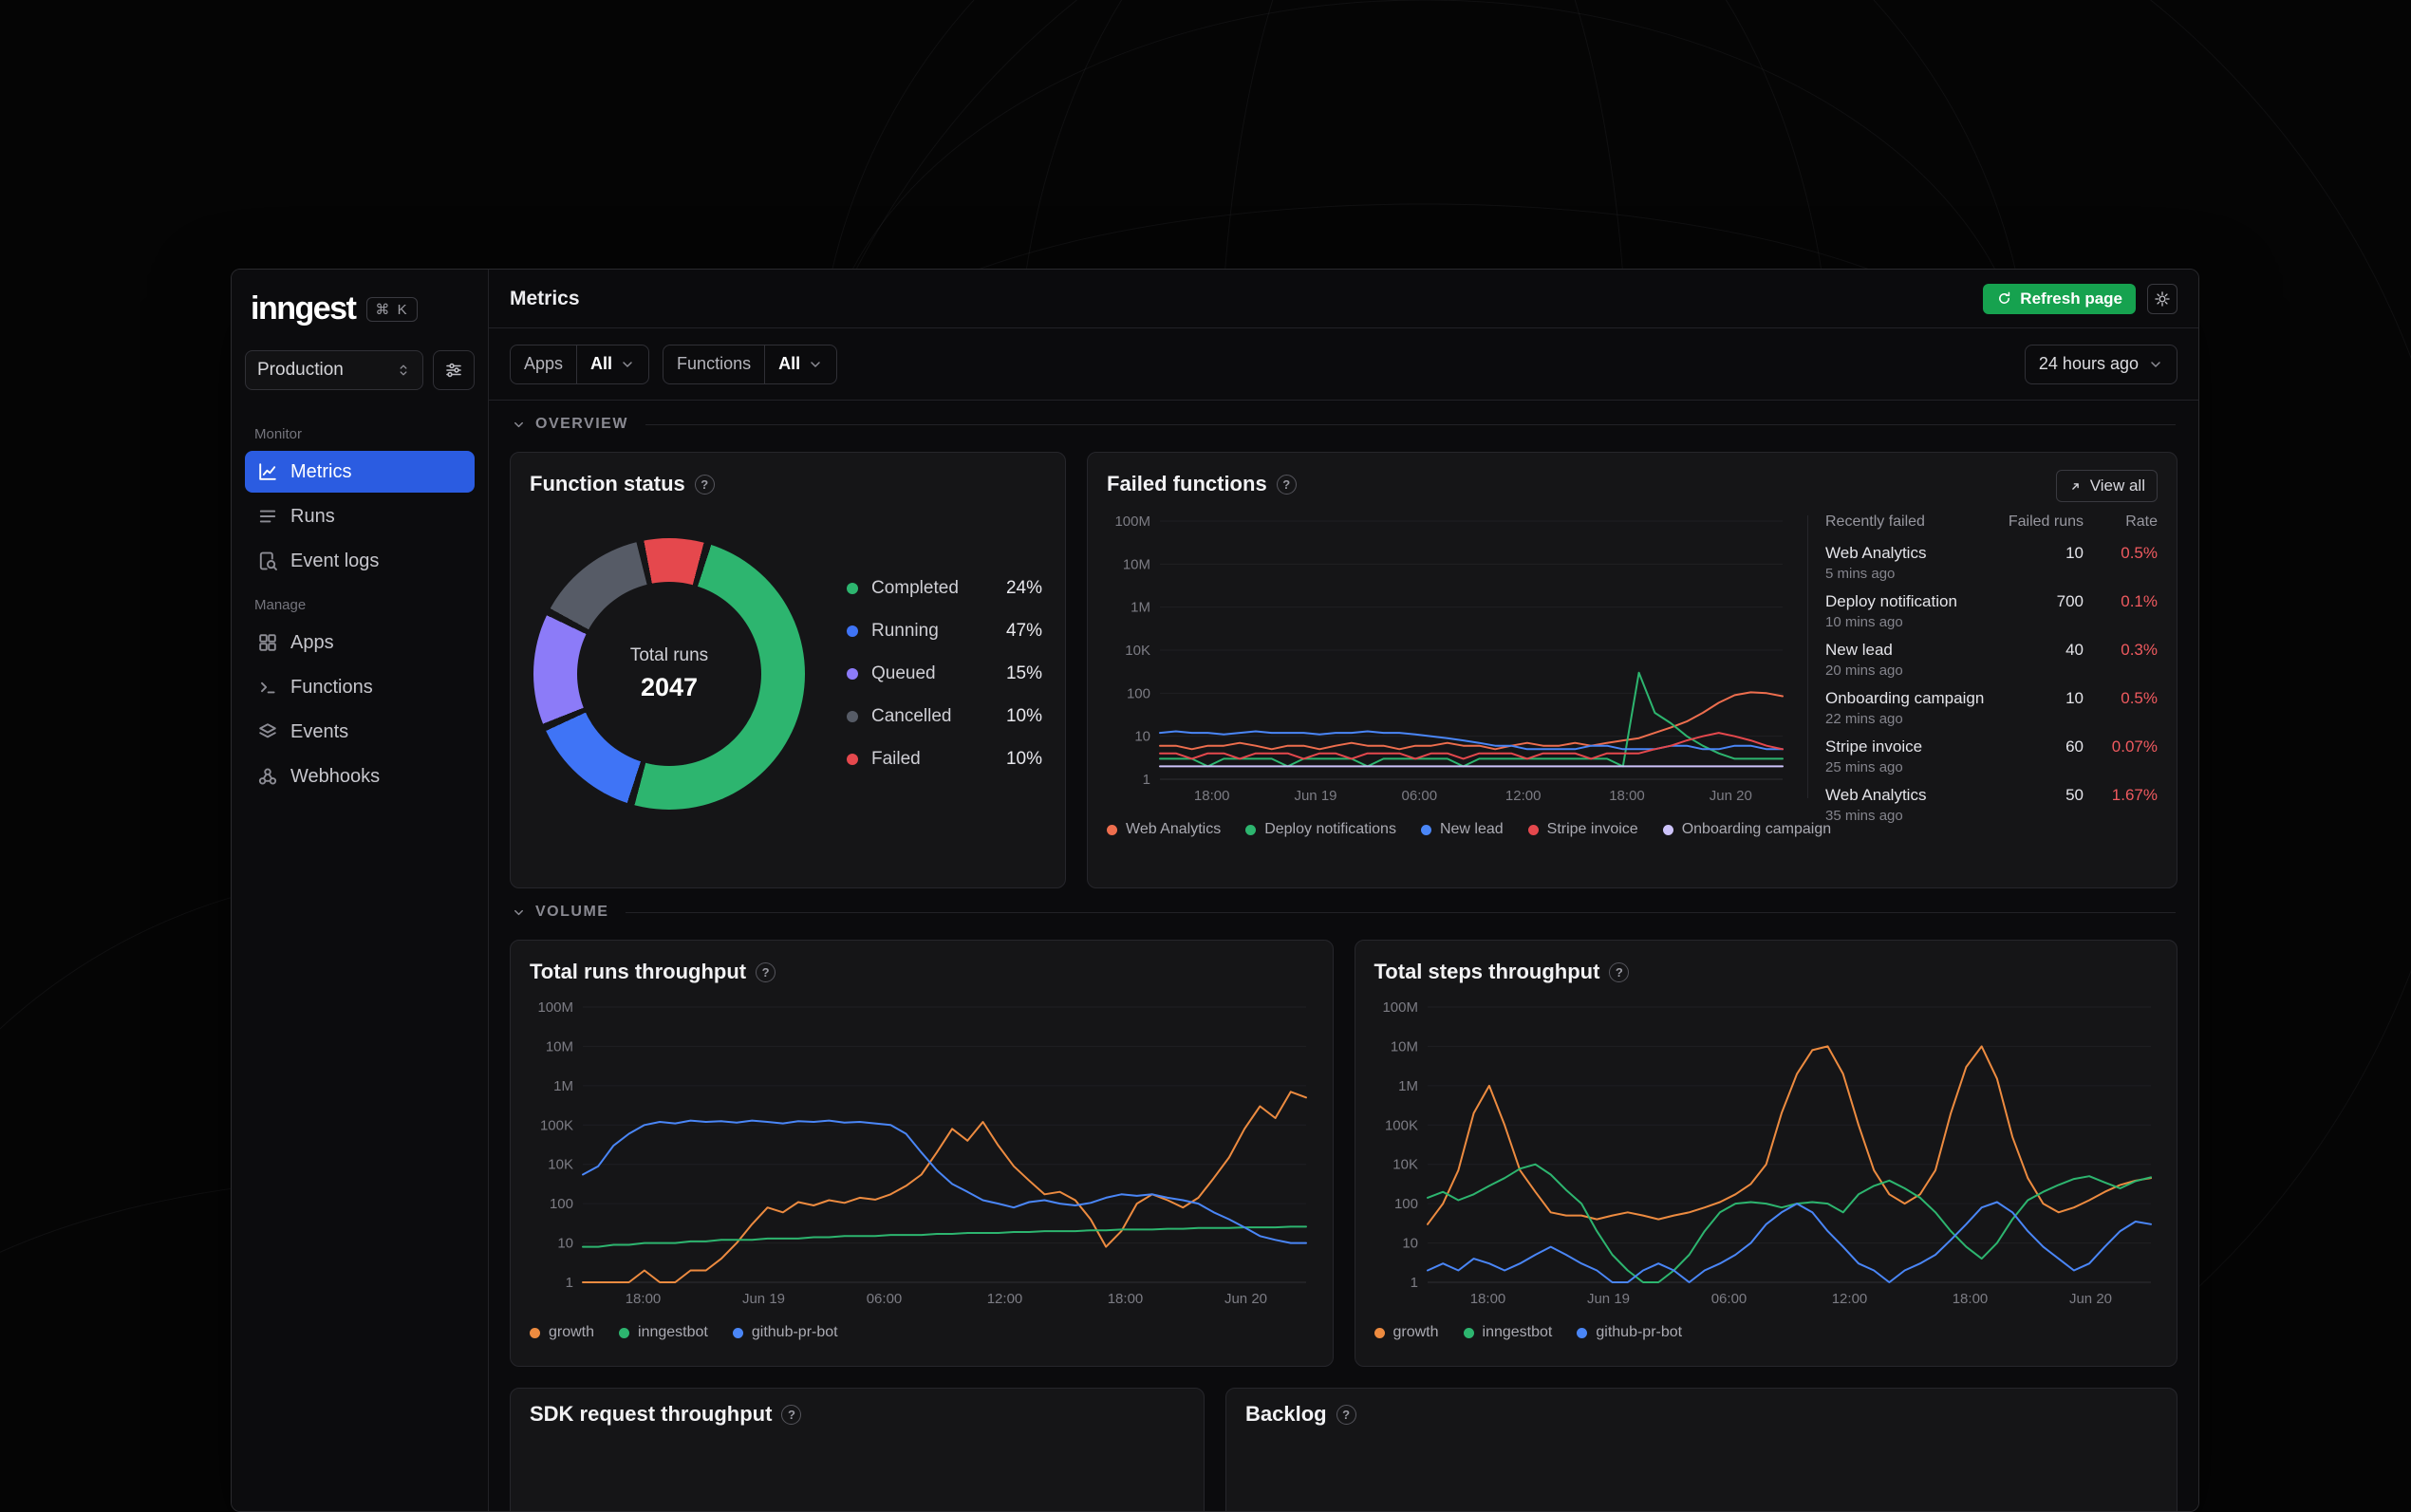  What do you see at coordinates (905, 631) in the screenshot?
I see `status-legend-label: Running` at bounding box center [905, 631].